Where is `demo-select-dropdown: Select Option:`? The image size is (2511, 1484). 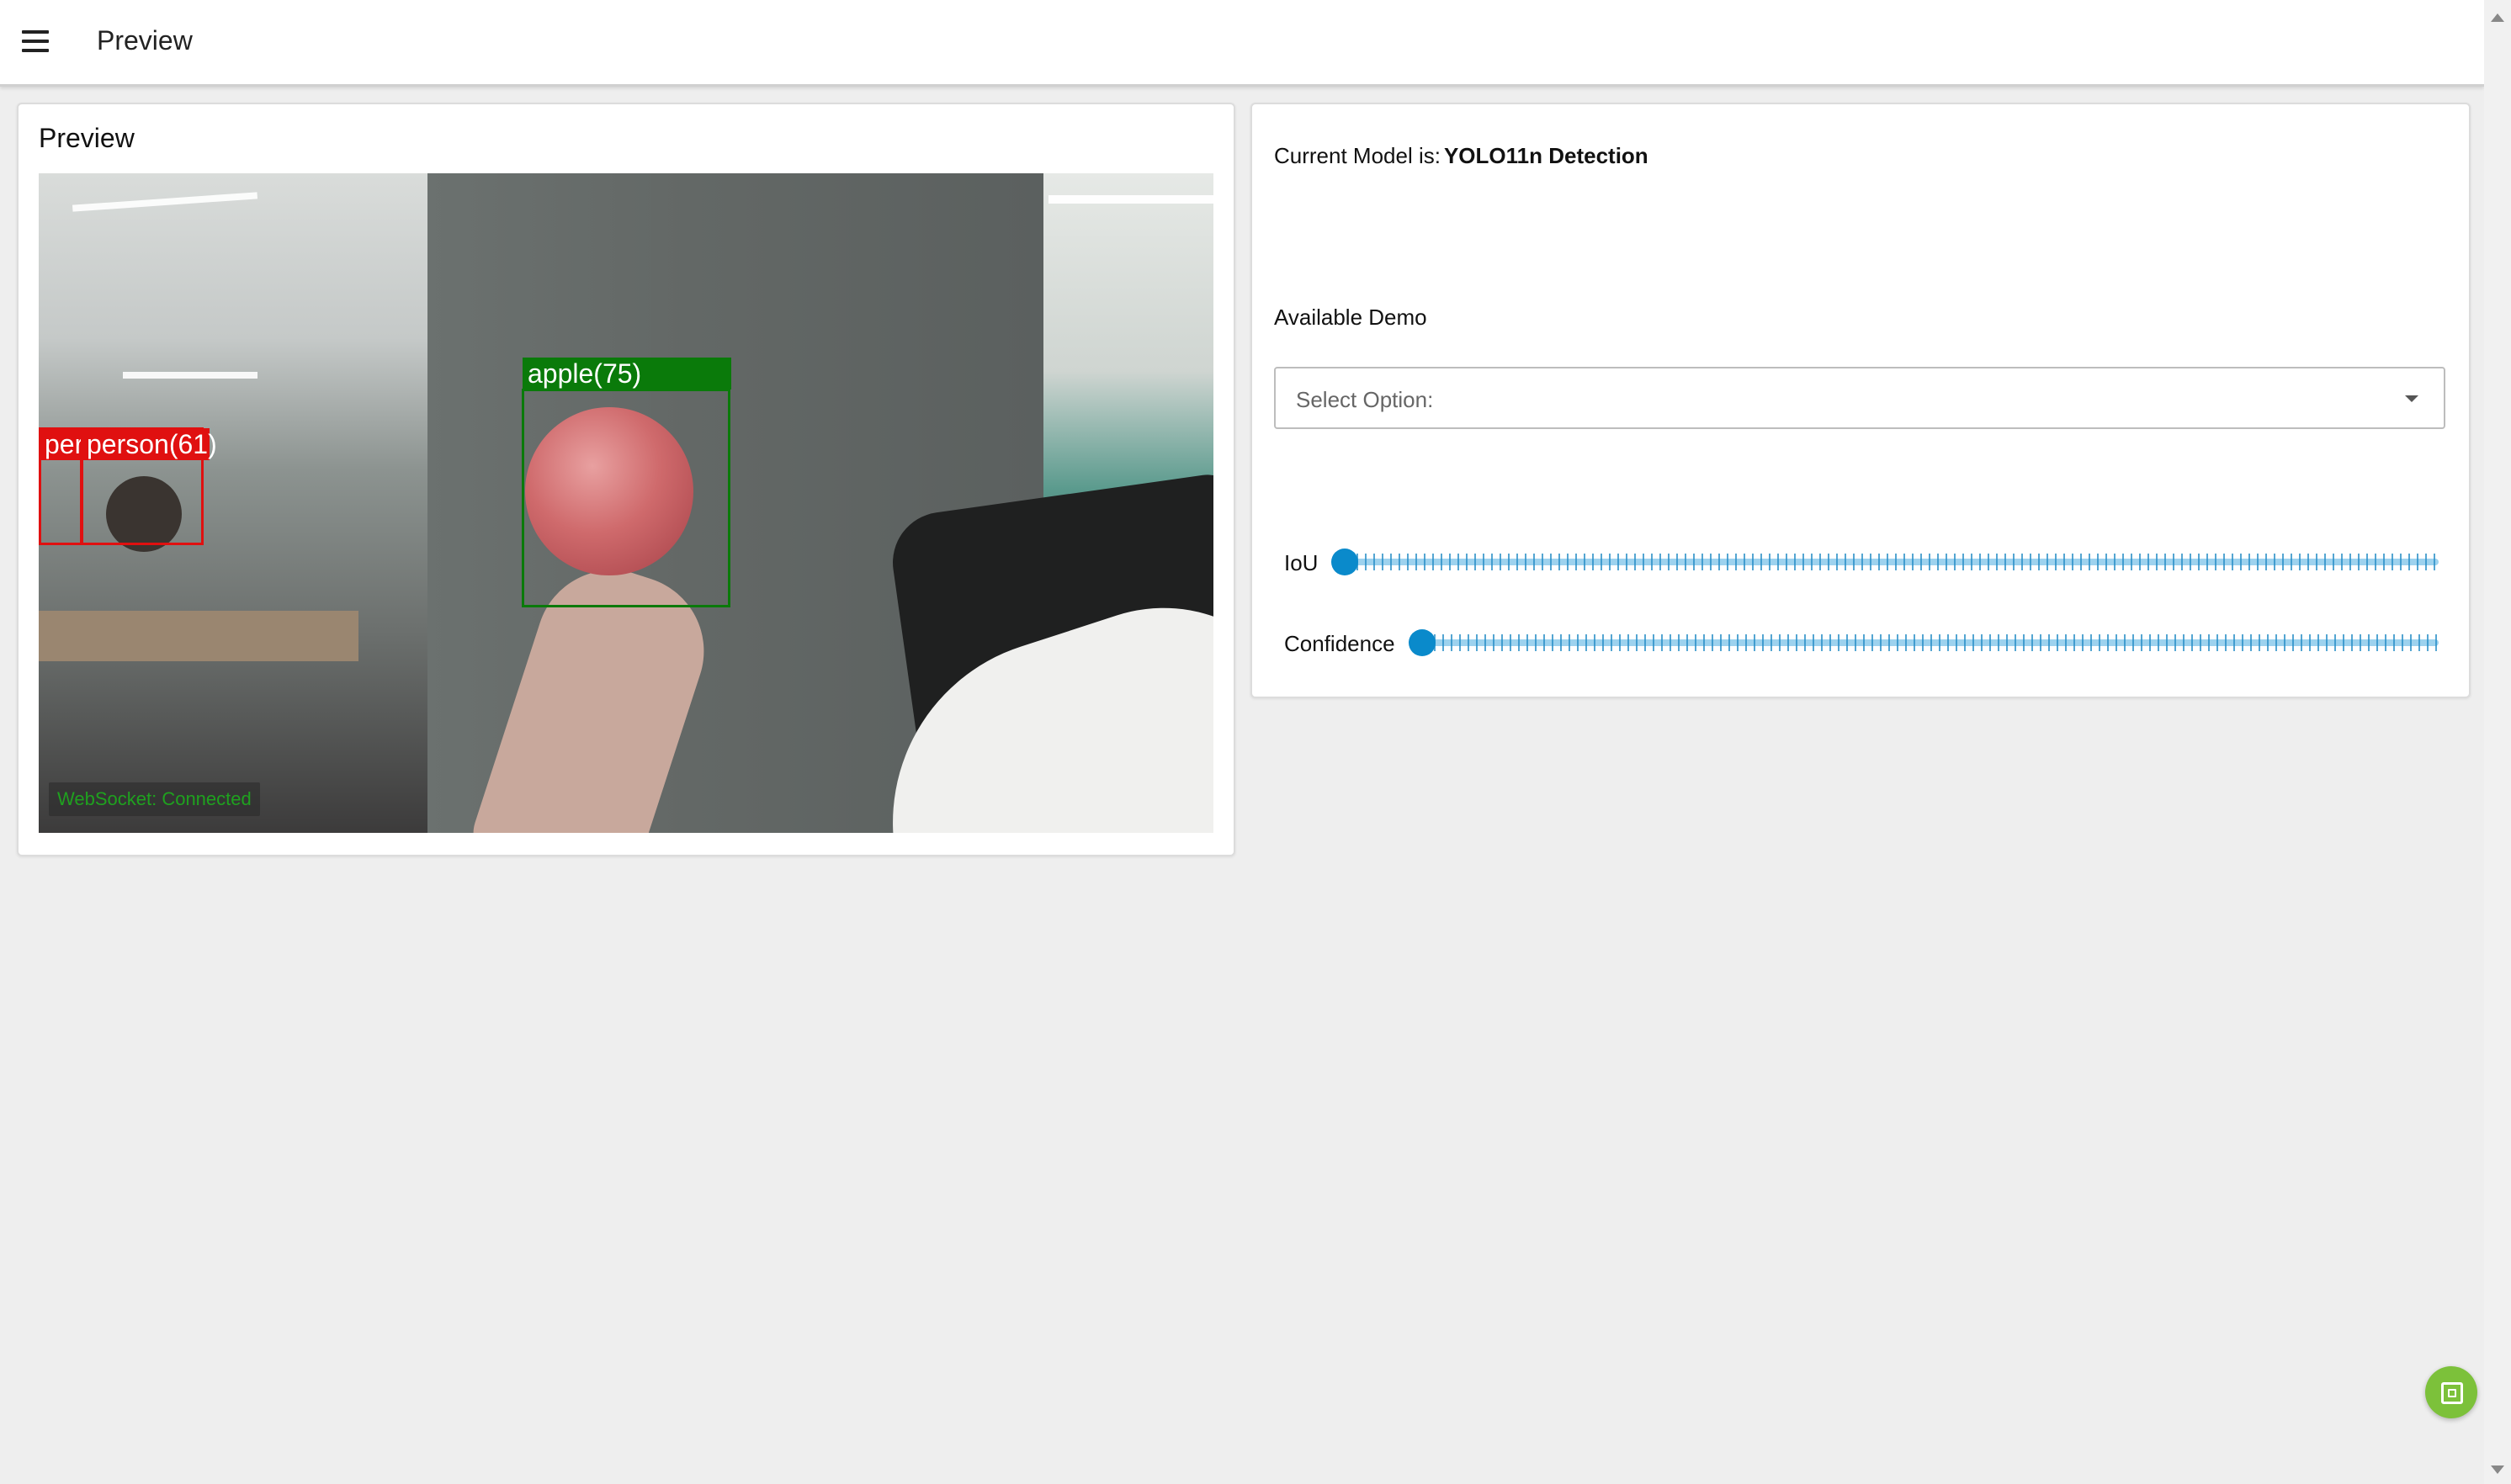 demo-select-dropdown: Select Option: is located at coordinates (1859, 398).